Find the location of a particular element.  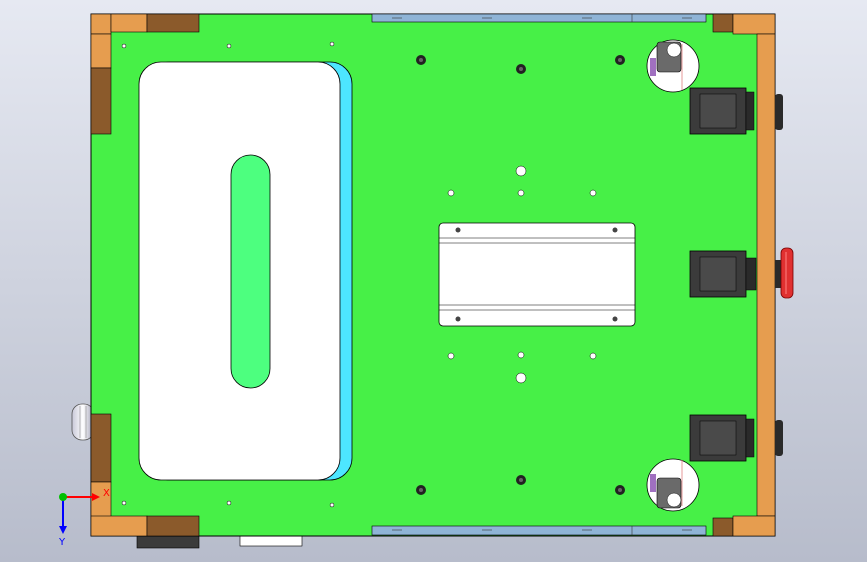

y-axis-label: Y is located at coordinates (62, 542).